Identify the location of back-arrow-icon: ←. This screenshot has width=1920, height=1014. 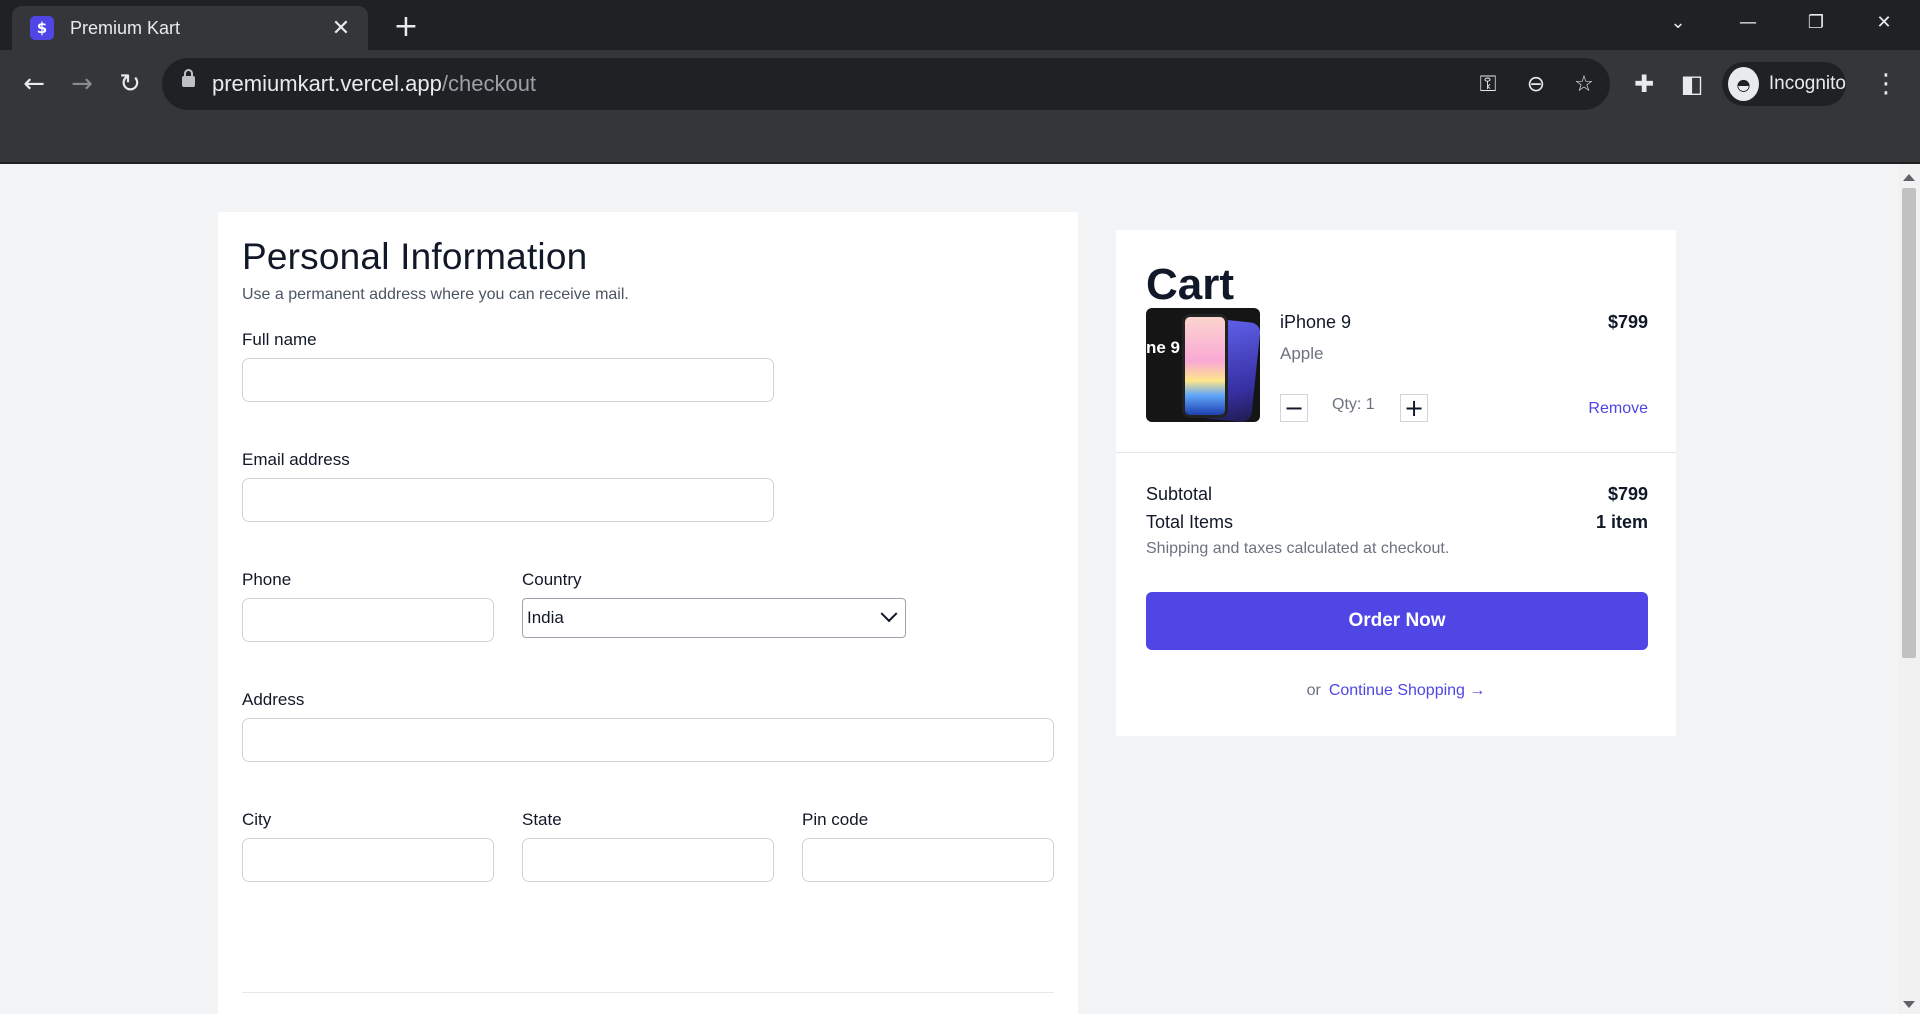
(34, 84).